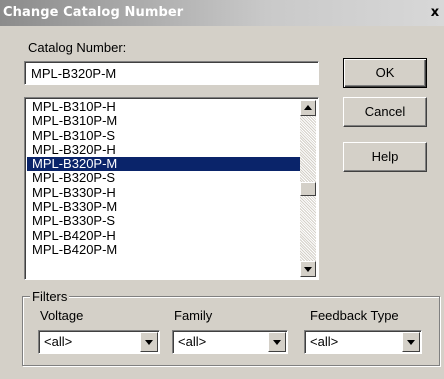 Image resolution: width=444 pixels, height=379 pixels. I want to click on catalog-number-label: Catalog Number:, so click(77, 47).